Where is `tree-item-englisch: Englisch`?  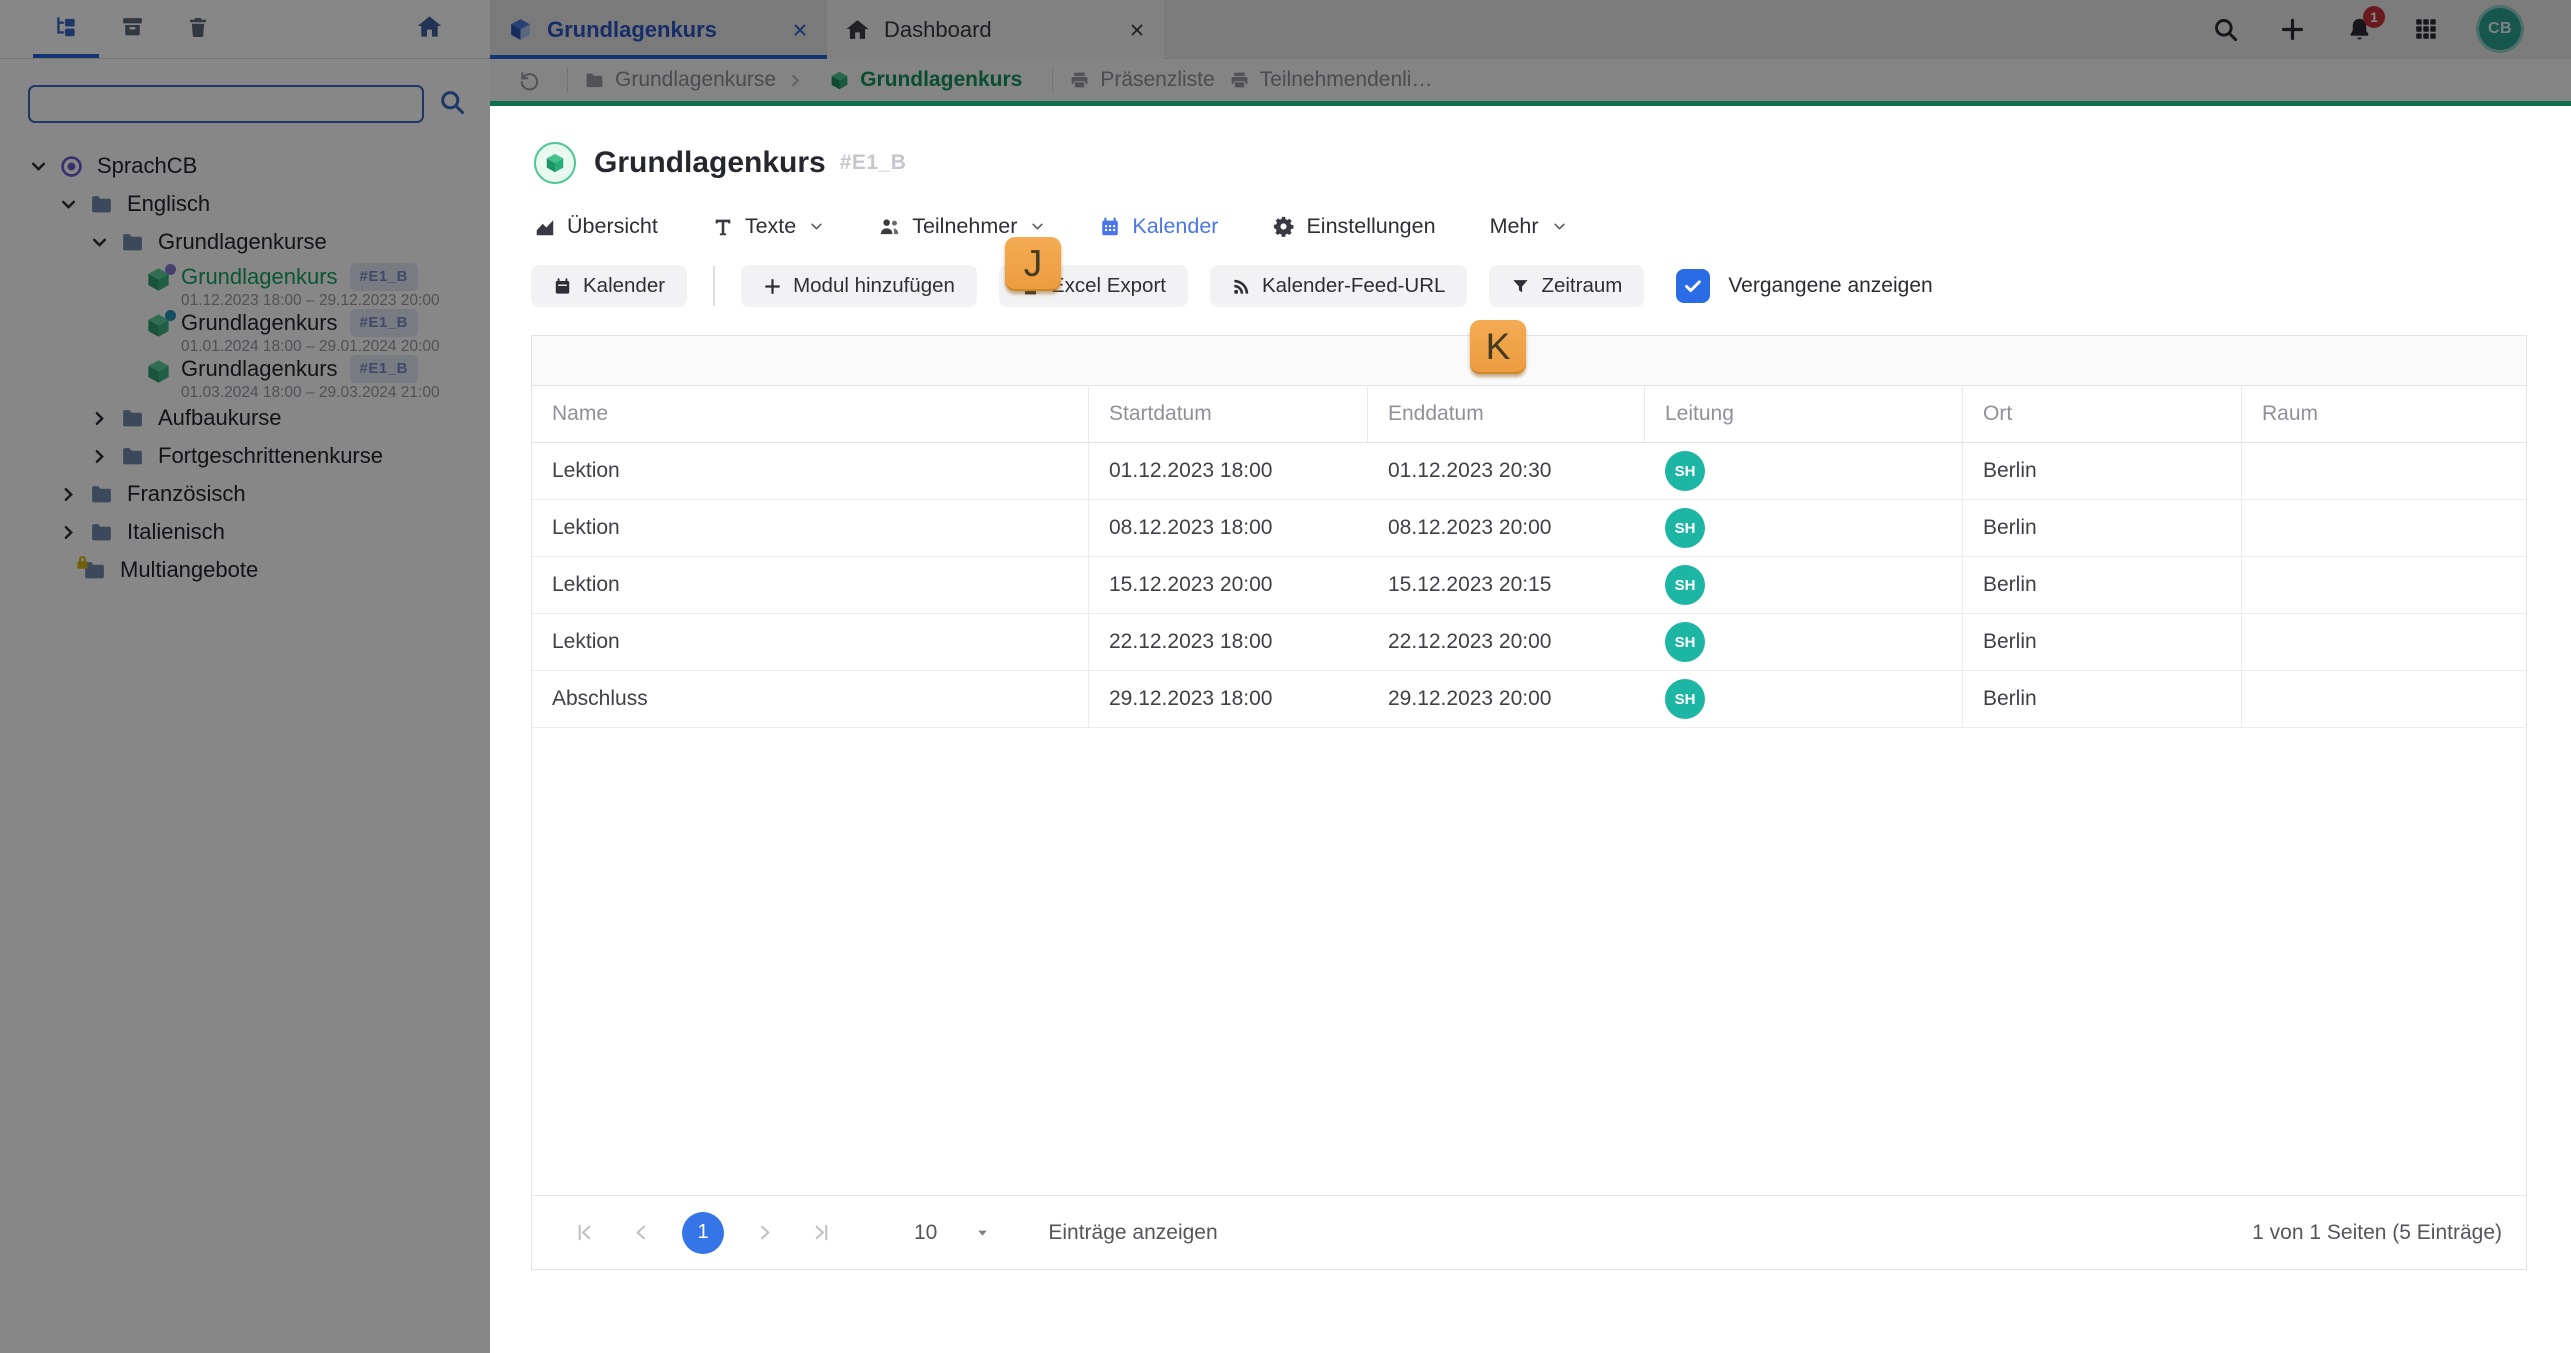 tree-item-englisch: Englisch is located at coordinates (245, 204).